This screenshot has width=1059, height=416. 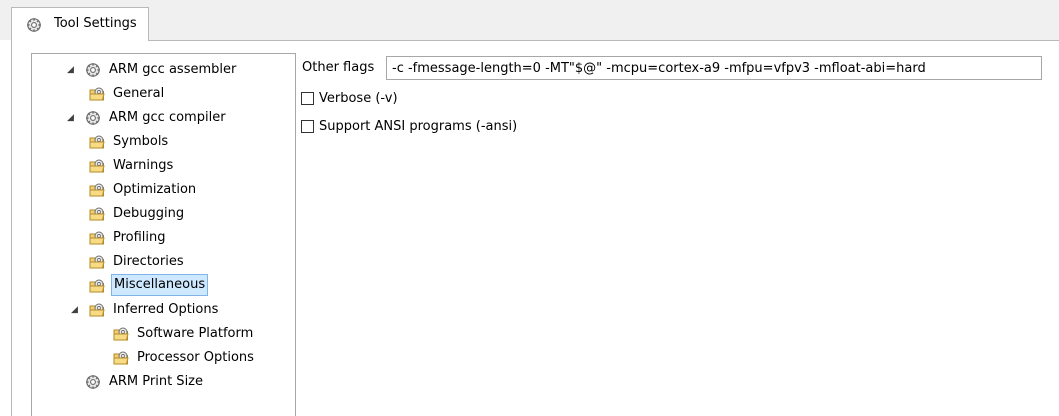 I want to click on tree-item-label: Directories, so click(x=148, y=261).